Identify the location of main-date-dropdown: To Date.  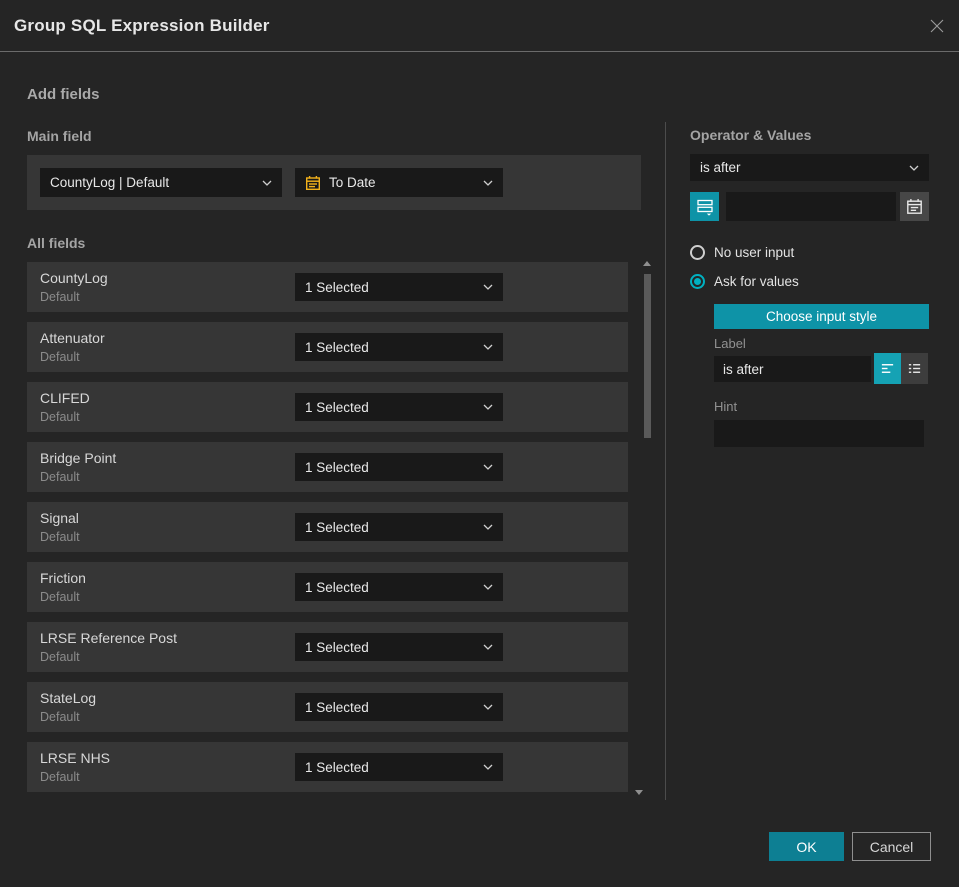
(399, 182).